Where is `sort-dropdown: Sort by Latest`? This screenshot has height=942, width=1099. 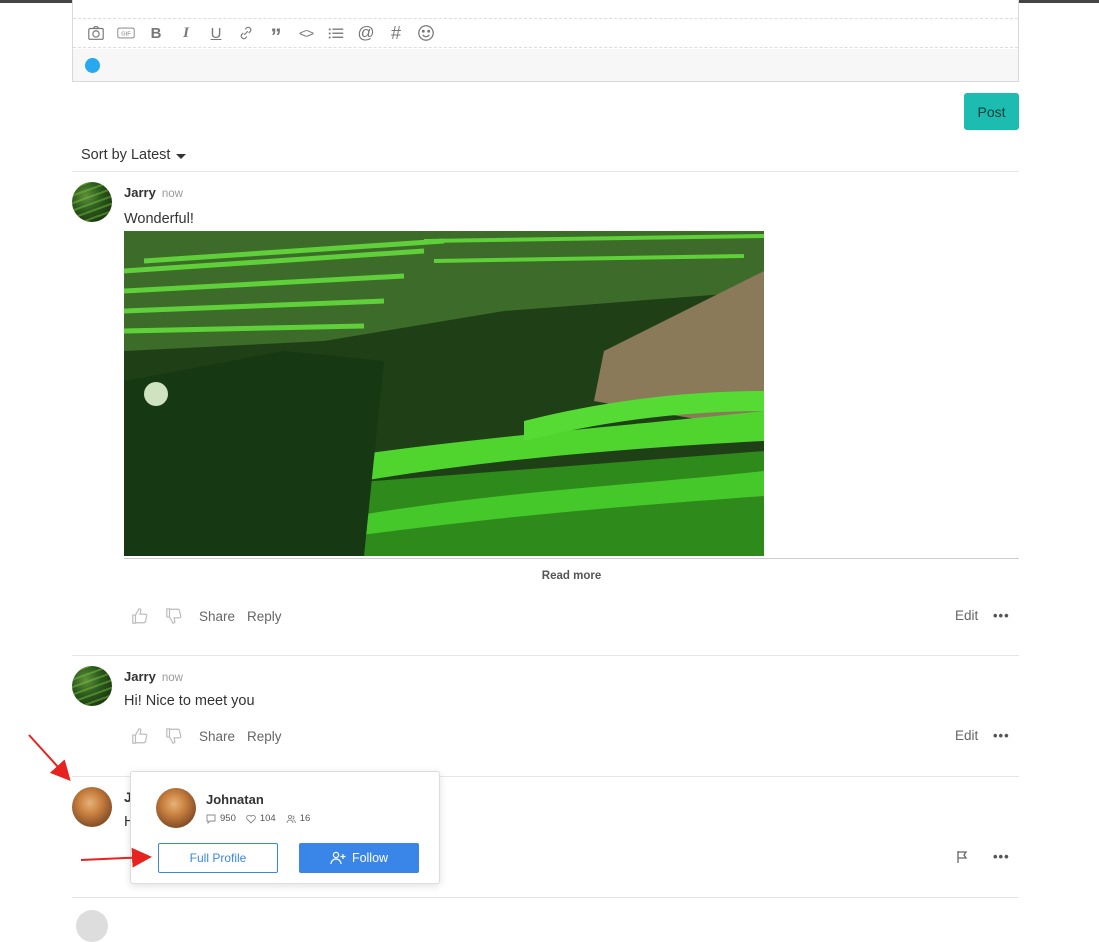
sort-dropdown: Sort by Latest is located at coordinates (134, 155).